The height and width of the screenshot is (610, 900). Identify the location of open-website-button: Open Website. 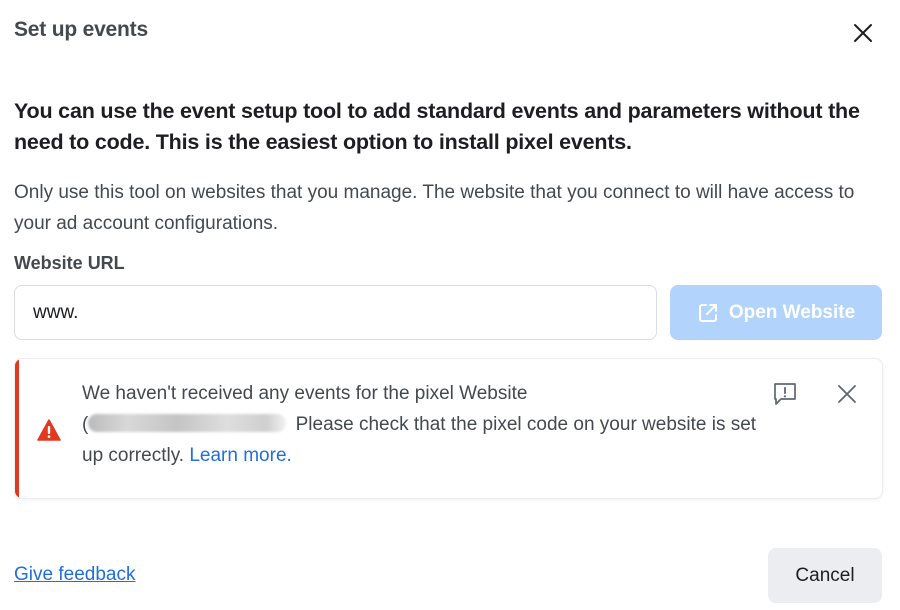
(776, 312).